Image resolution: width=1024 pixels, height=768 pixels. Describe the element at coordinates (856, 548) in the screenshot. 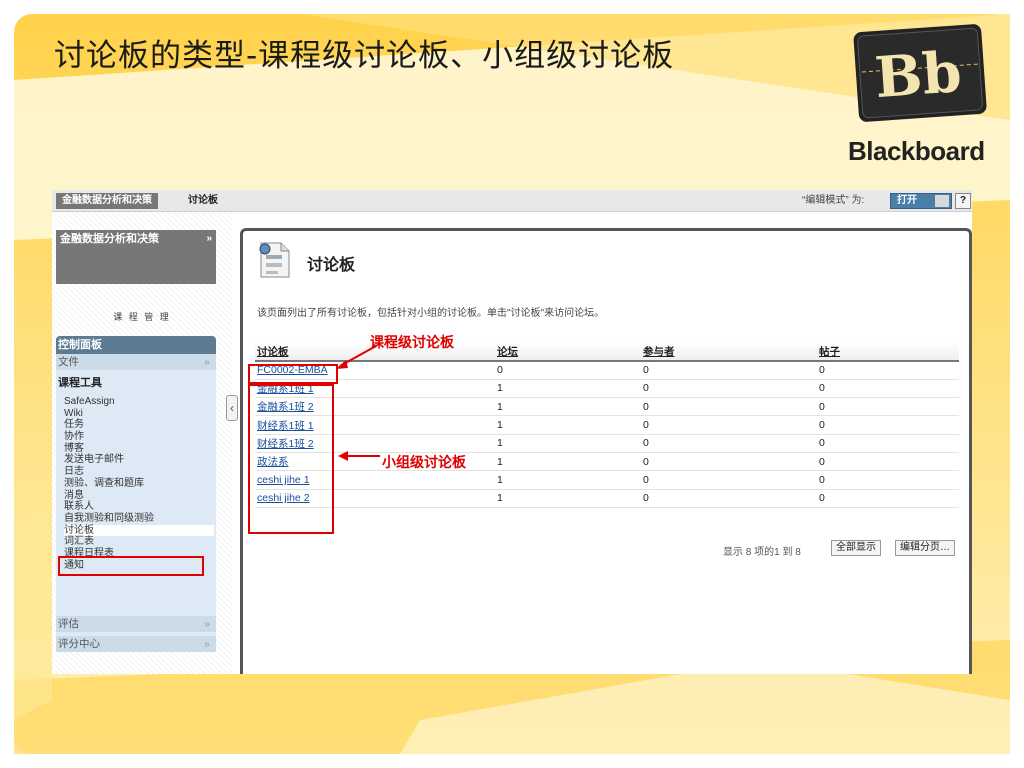

I see `show-all-button: 全部显示` at that location.